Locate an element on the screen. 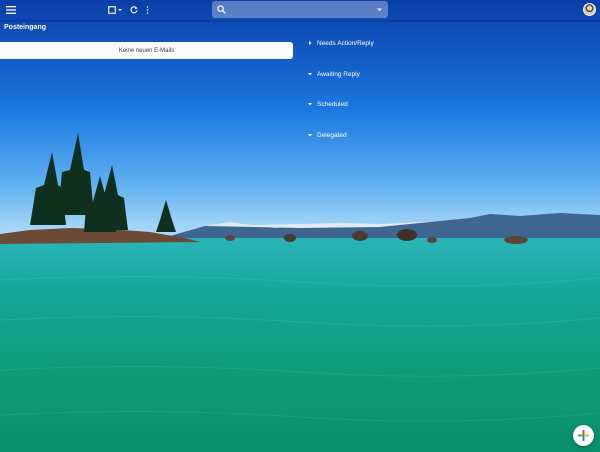 This screenshot has height=452, width=600. category-label: Awaiting Reply is located at coordinates (338, 74).